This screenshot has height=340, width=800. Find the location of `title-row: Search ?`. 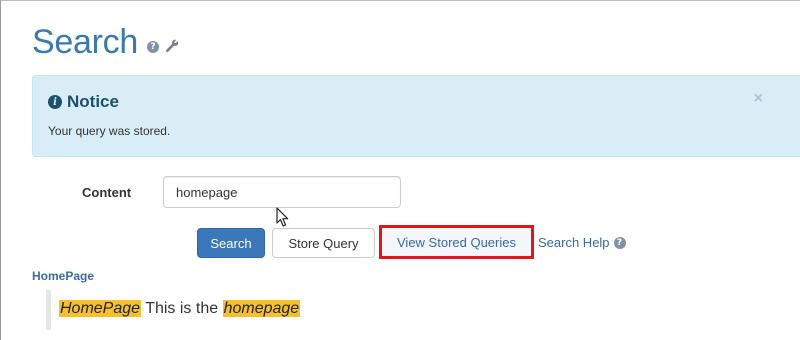

title-row: Search ? is located at coordinates (105, 42).